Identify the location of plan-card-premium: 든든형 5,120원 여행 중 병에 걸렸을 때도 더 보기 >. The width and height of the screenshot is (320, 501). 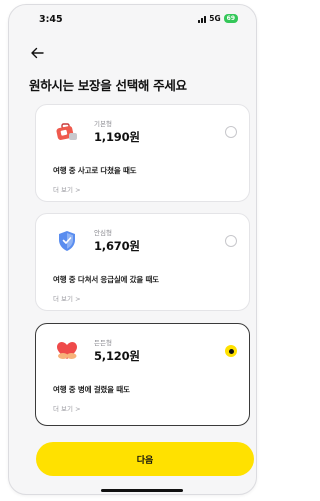
(142, 374).